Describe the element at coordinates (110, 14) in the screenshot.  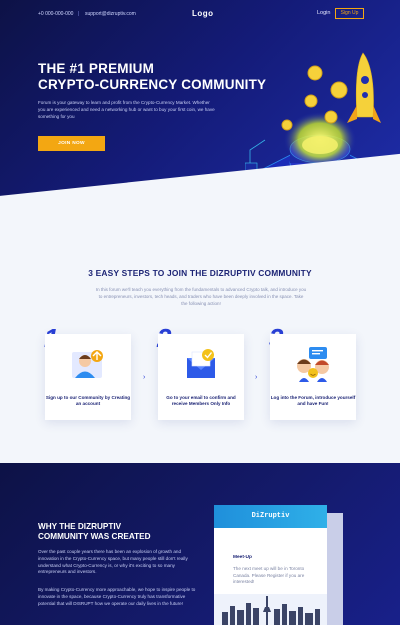
I see `support-email: support@dizruptiv.com` at that location.